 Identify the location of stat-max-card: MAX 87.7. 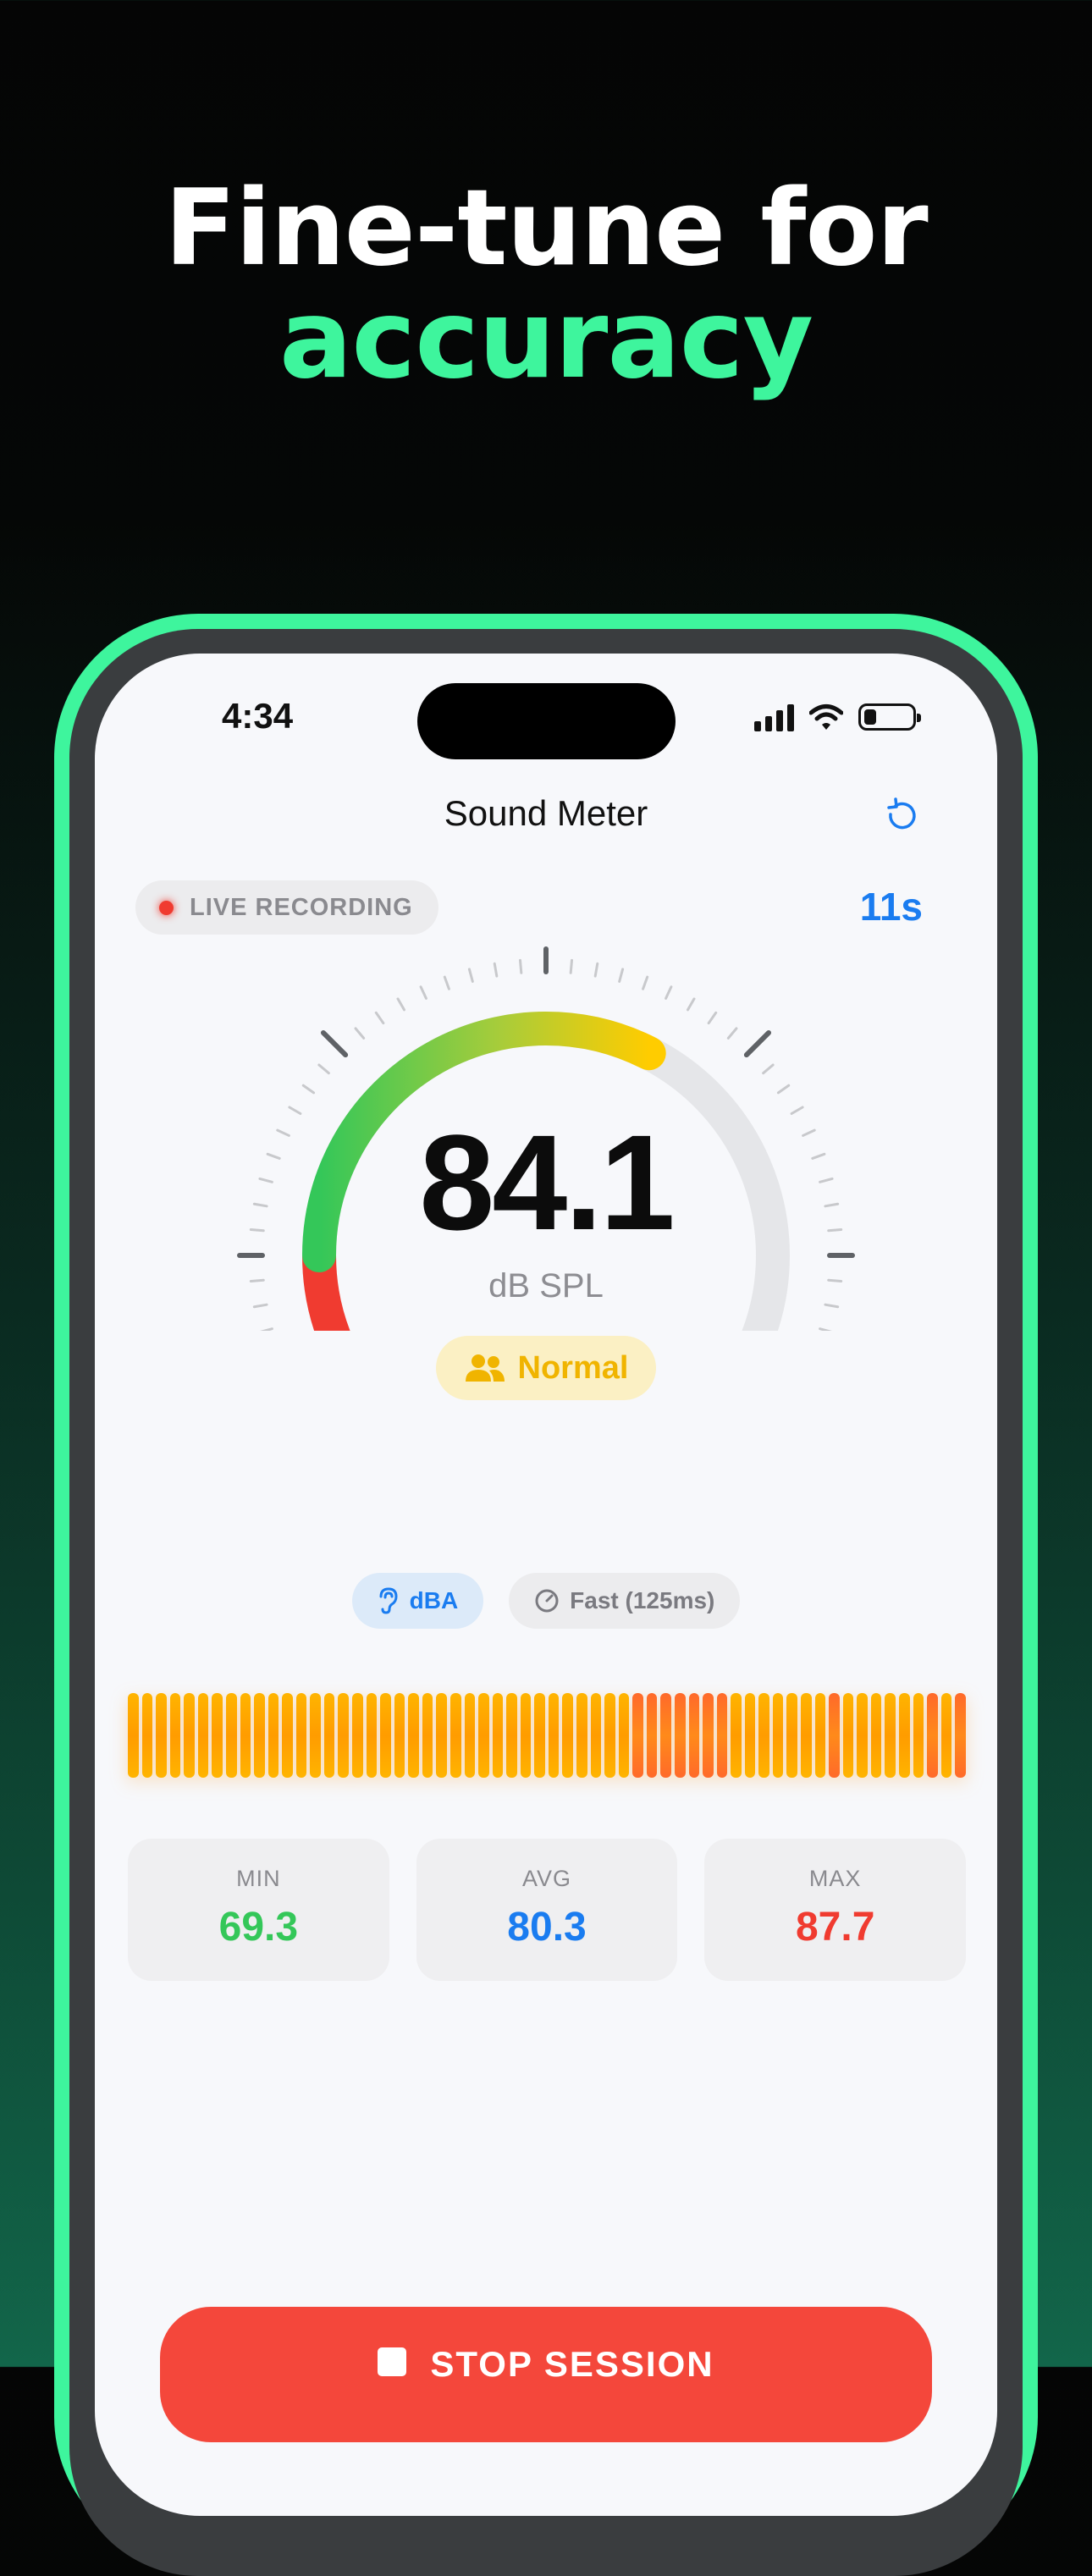
(835, 1910).